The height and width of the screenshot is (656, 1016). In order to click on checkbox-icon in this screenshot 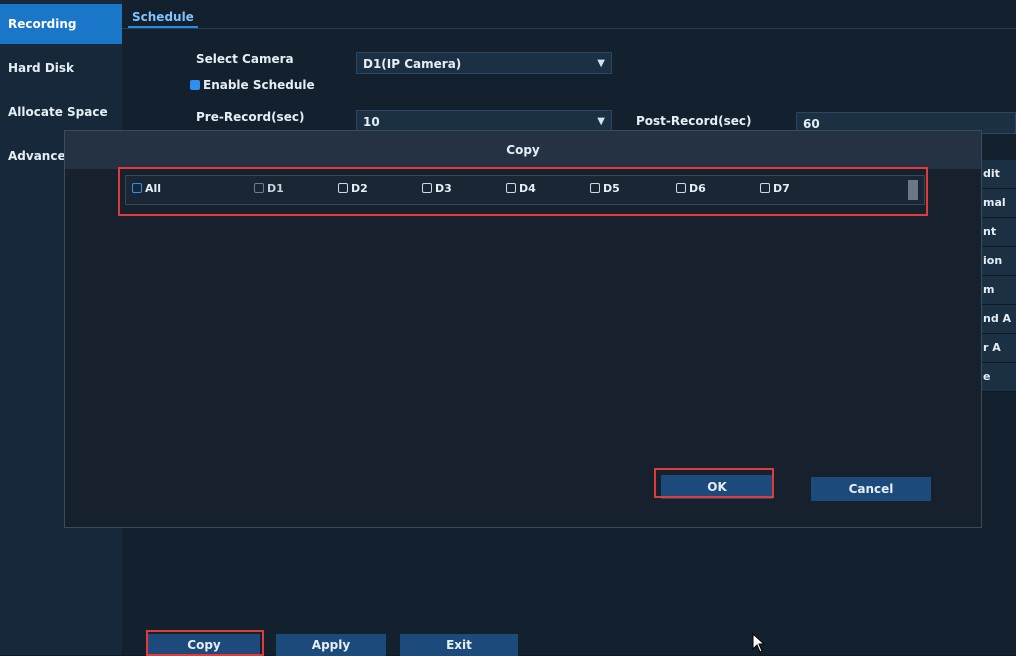, I will do `click(195, 85)`.